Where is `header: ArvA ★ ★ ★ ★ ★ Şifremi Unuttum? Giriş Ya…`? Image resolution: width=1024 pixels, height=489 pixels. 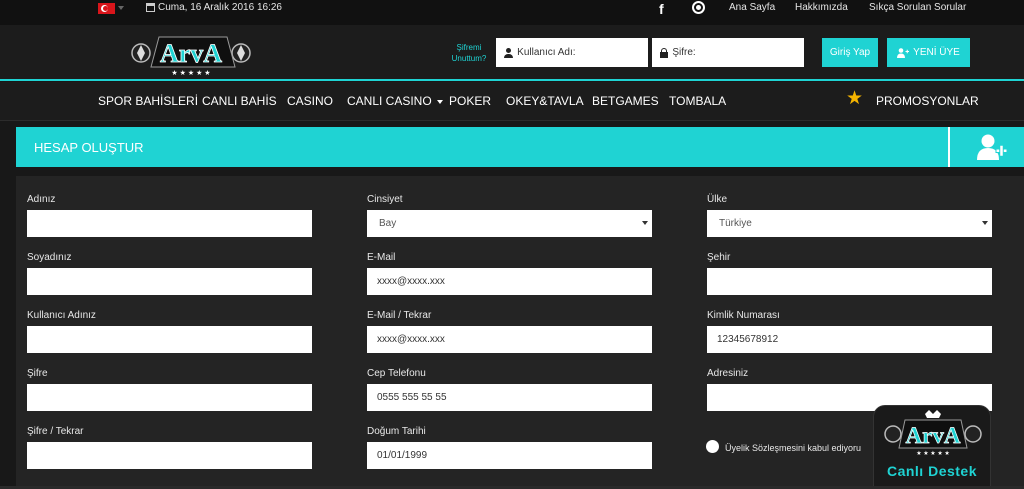
header: ArvA ★ ★ ★ ★ ★ Şifremi Unuttum? Giriş Ya… is located at coordinates (512, 53).